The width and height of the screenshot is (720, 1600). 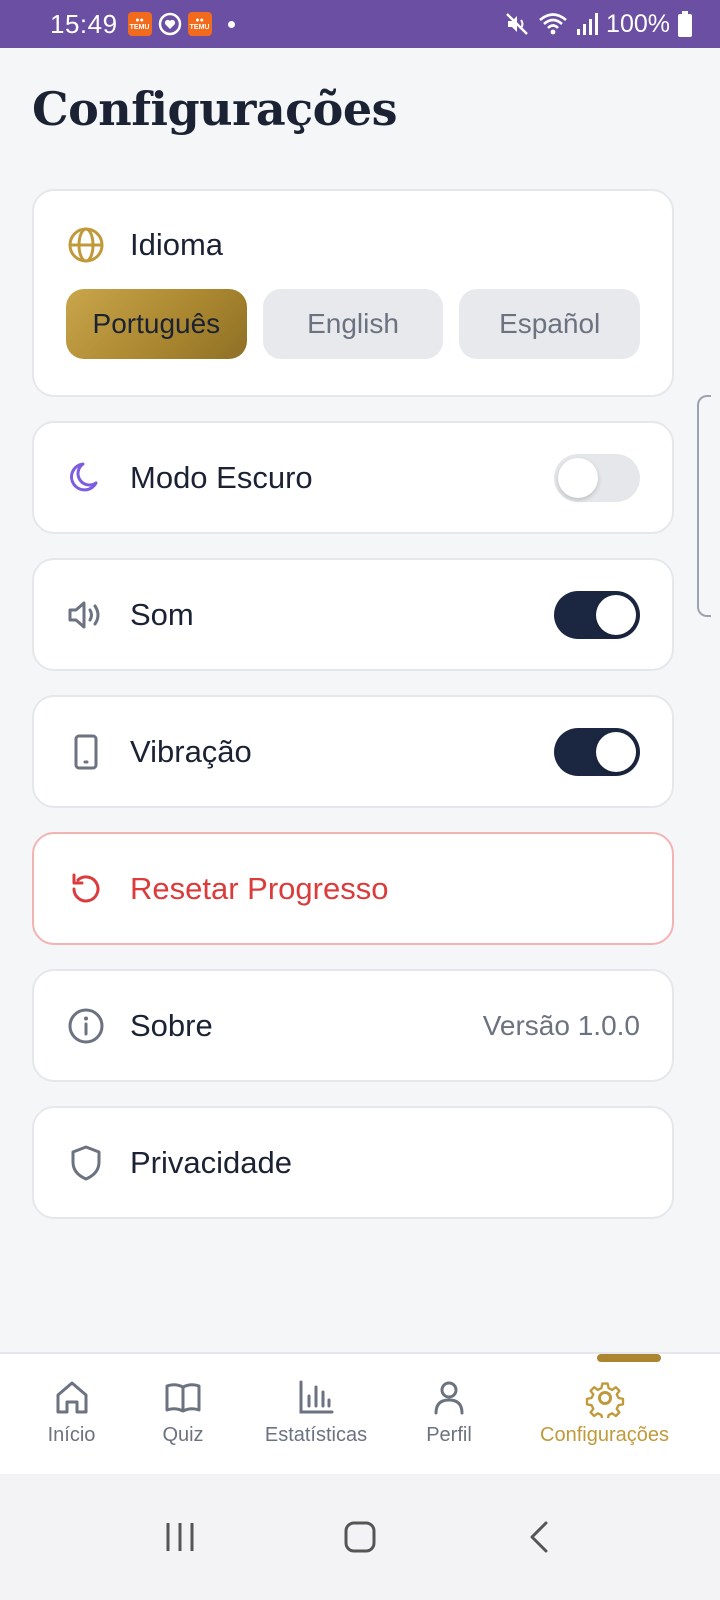 I want to click on nav-item-quiz: Quiz, so click(x=183, y=1414).